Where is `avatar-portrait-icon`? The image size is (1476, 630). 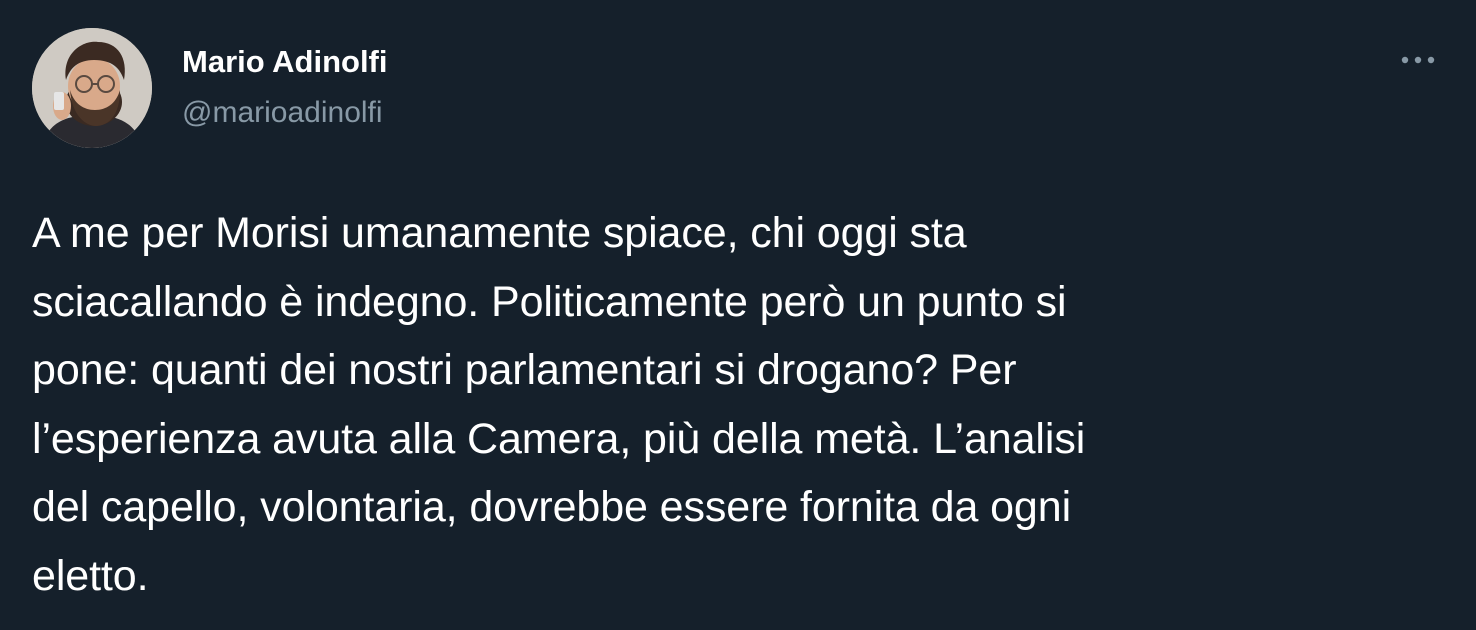 avatar-portrait-icon is located at coordinates (92, 88).